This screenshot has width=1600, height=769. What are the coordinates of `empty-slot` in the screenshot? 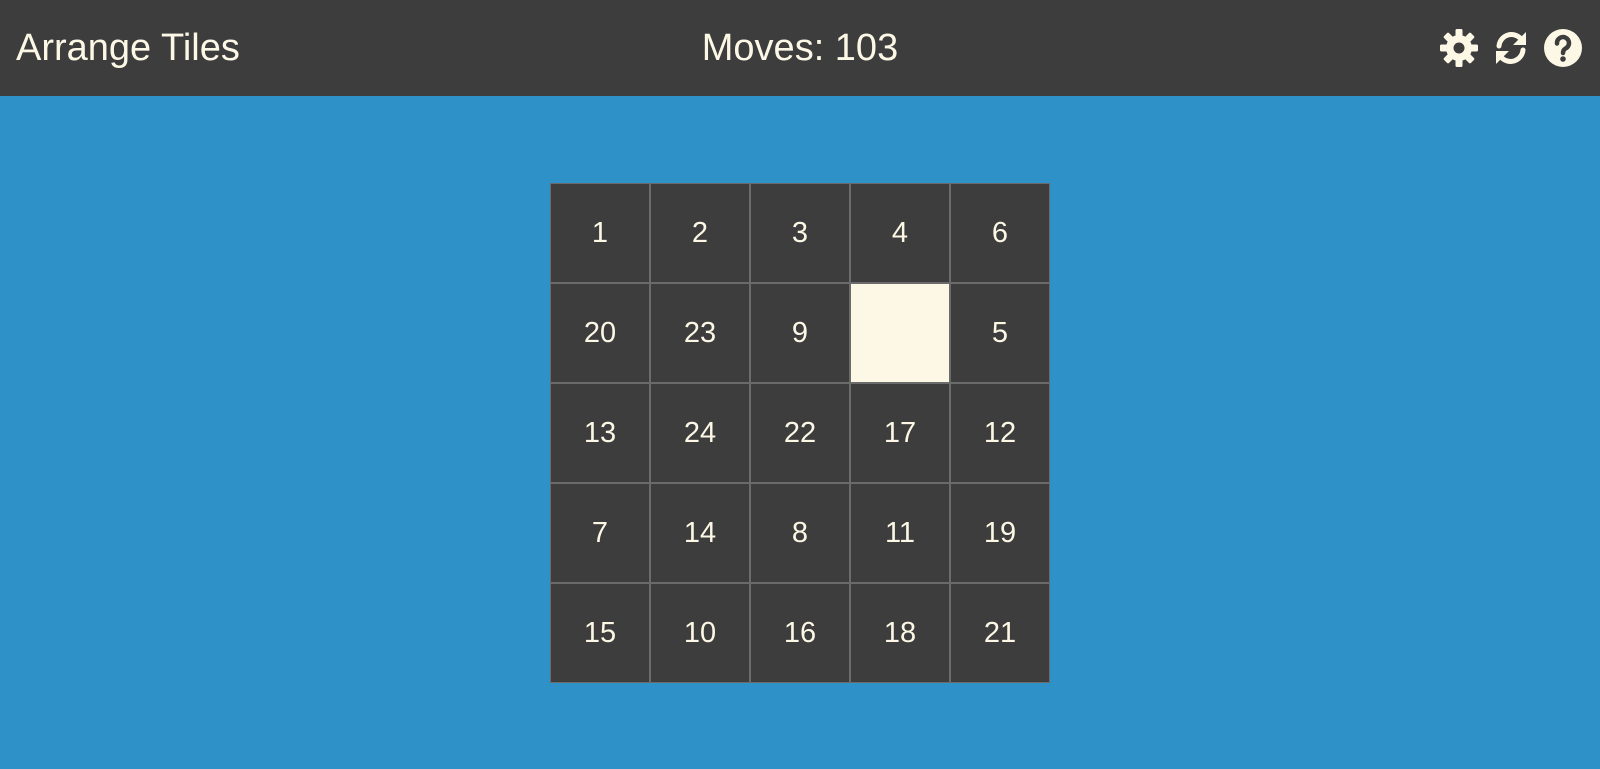 It's located at (900, 333).